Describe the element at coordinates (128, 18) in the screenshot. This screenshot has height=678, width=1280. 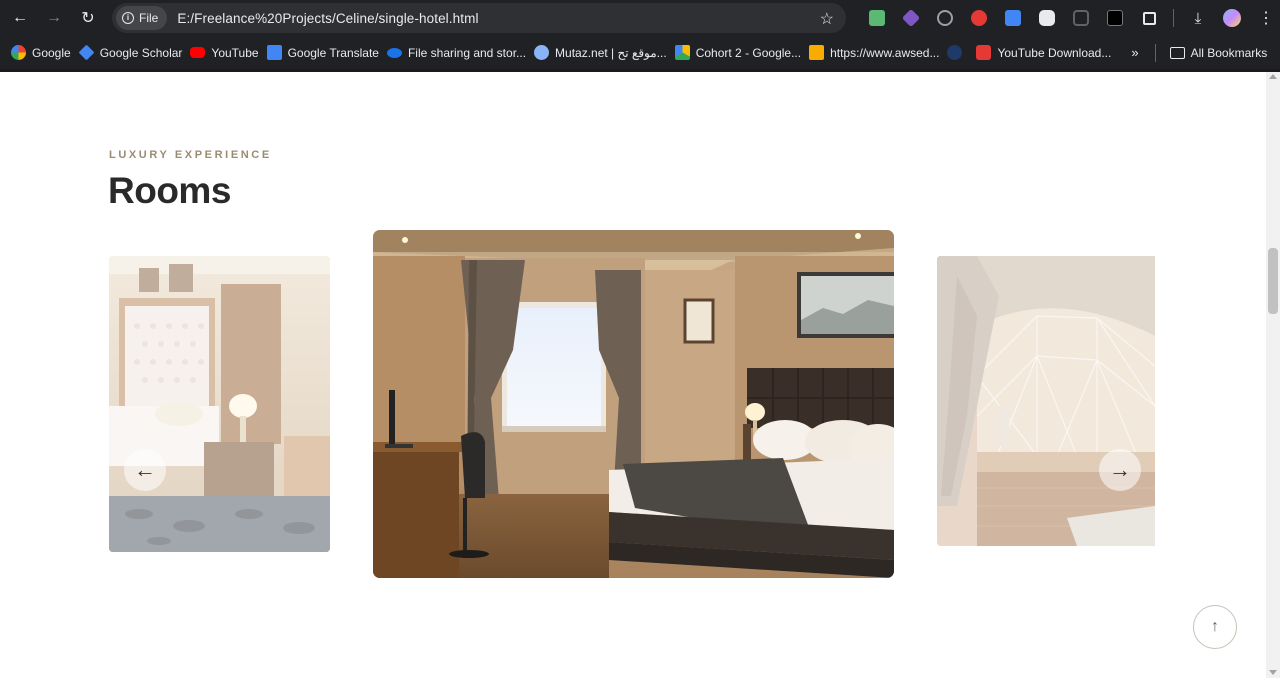
I see `info-icon: i` at that location.